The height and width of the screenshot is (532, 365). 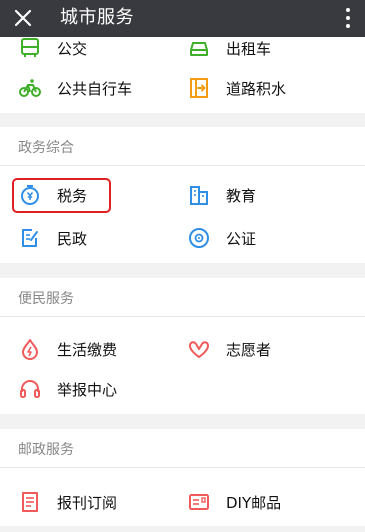 I want to click on service-report-center: 举报中心, so click(x=67, y=389).